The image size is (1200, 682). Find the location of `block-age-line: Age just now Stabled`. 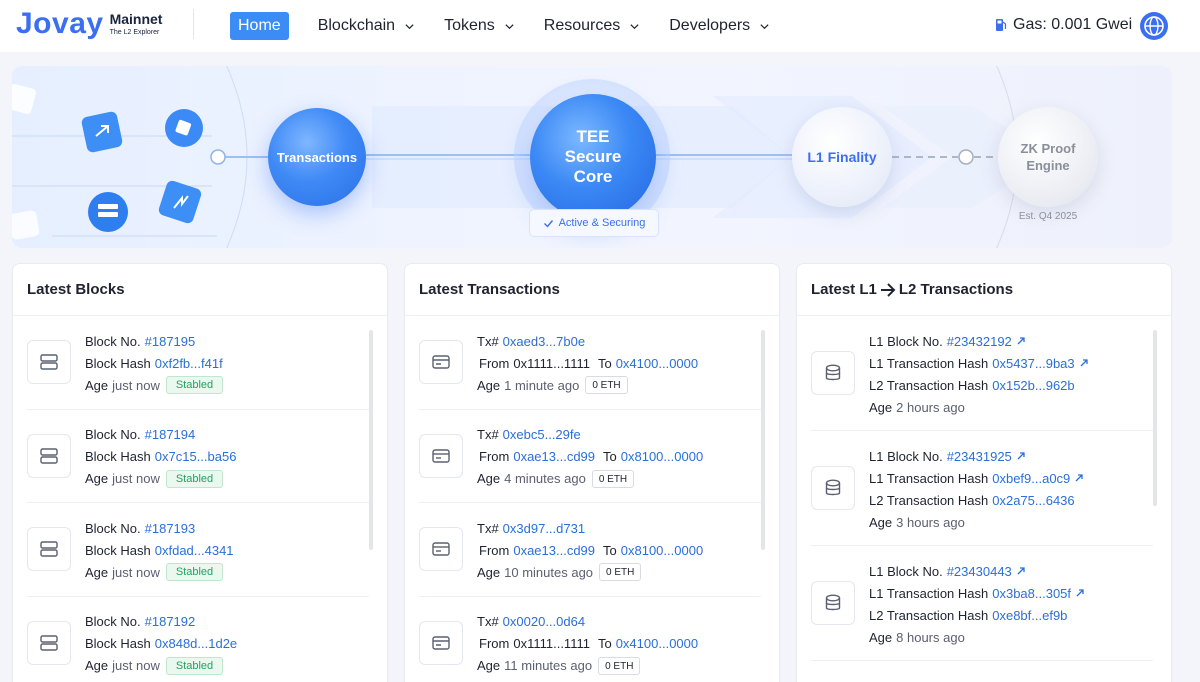

block-age-line: Age just now Stabled is located at coordinates (154, 665).